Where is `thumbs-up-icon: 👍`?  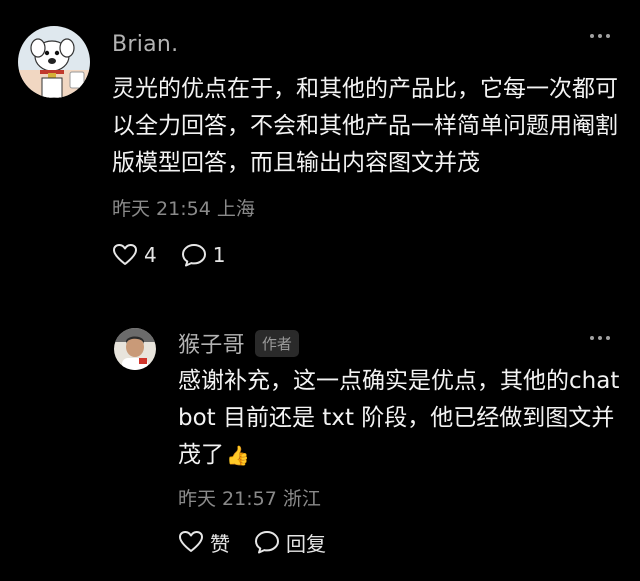 thumbs-up-icon: 👍 is located at coordinates (238, 456).